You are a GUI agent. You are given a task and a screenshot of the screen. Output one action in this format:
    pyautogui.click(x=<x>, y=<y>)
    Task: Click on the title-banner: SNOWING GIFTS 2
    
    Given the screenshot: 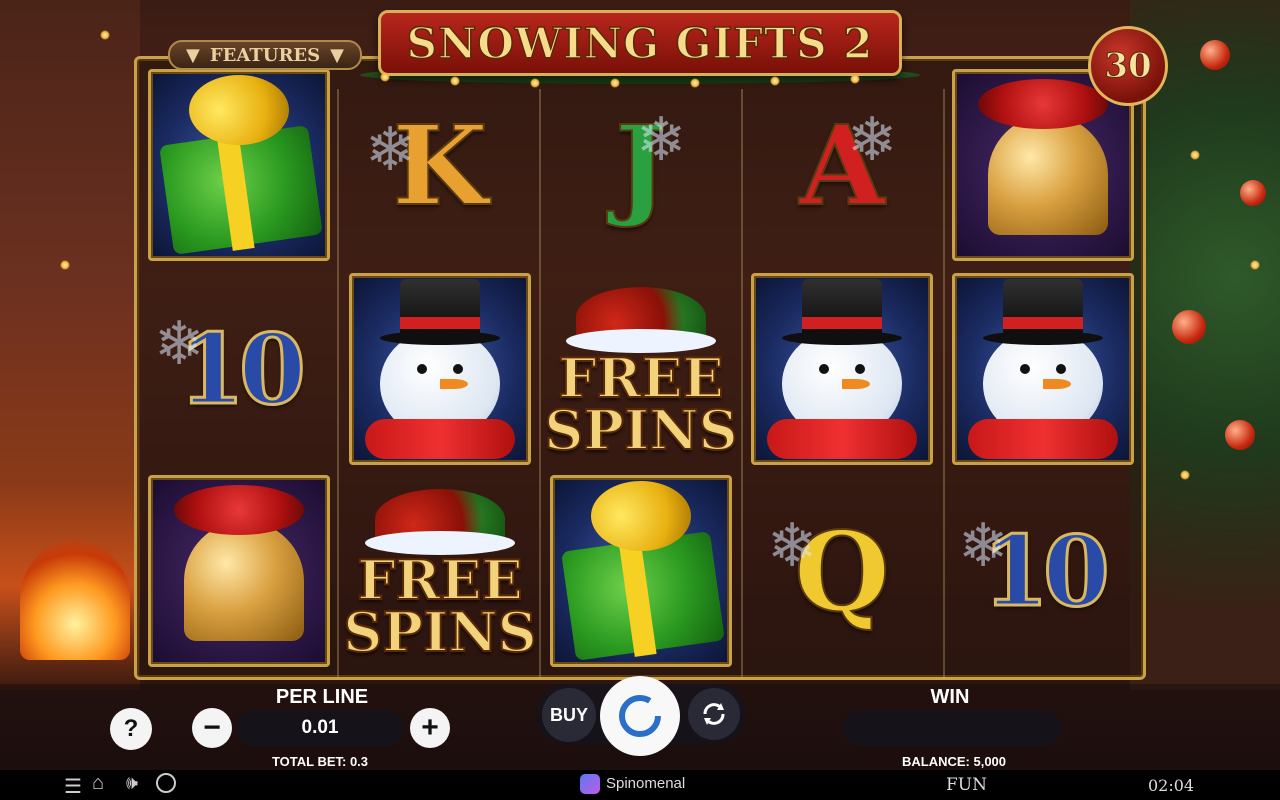 What is the action you would take?
    pyautogui.click(x=640, y=43)
    